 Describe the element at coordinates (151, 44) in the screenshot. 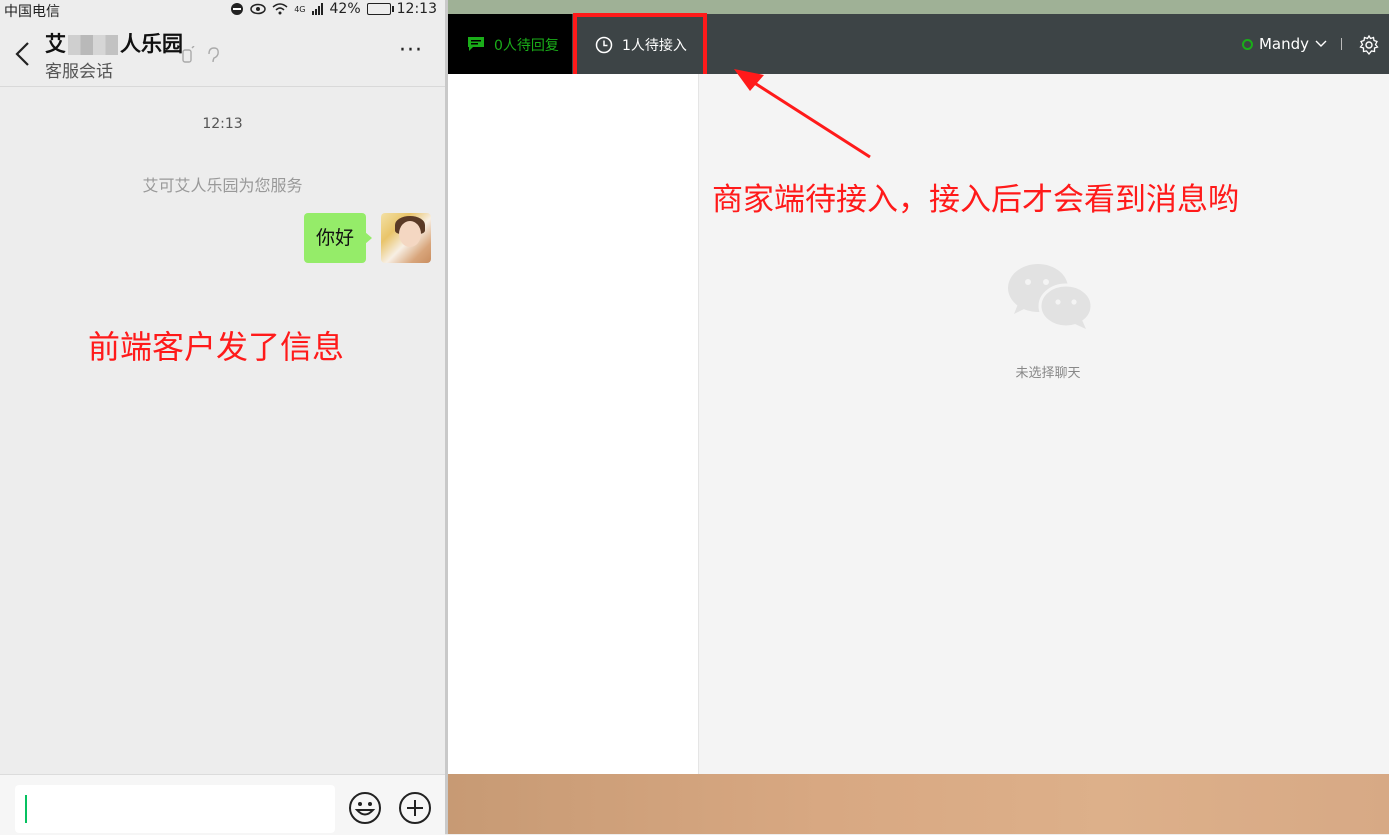

I see `chat-title-suffix: 人乐园` at that location.